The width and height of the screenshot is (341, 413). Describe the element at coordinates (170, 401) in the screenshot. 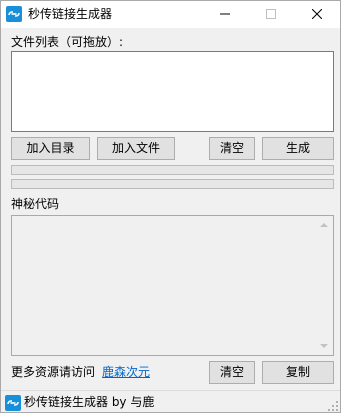

I see `status-bar: 秒传链接生成器 by 与鹿` at that location.